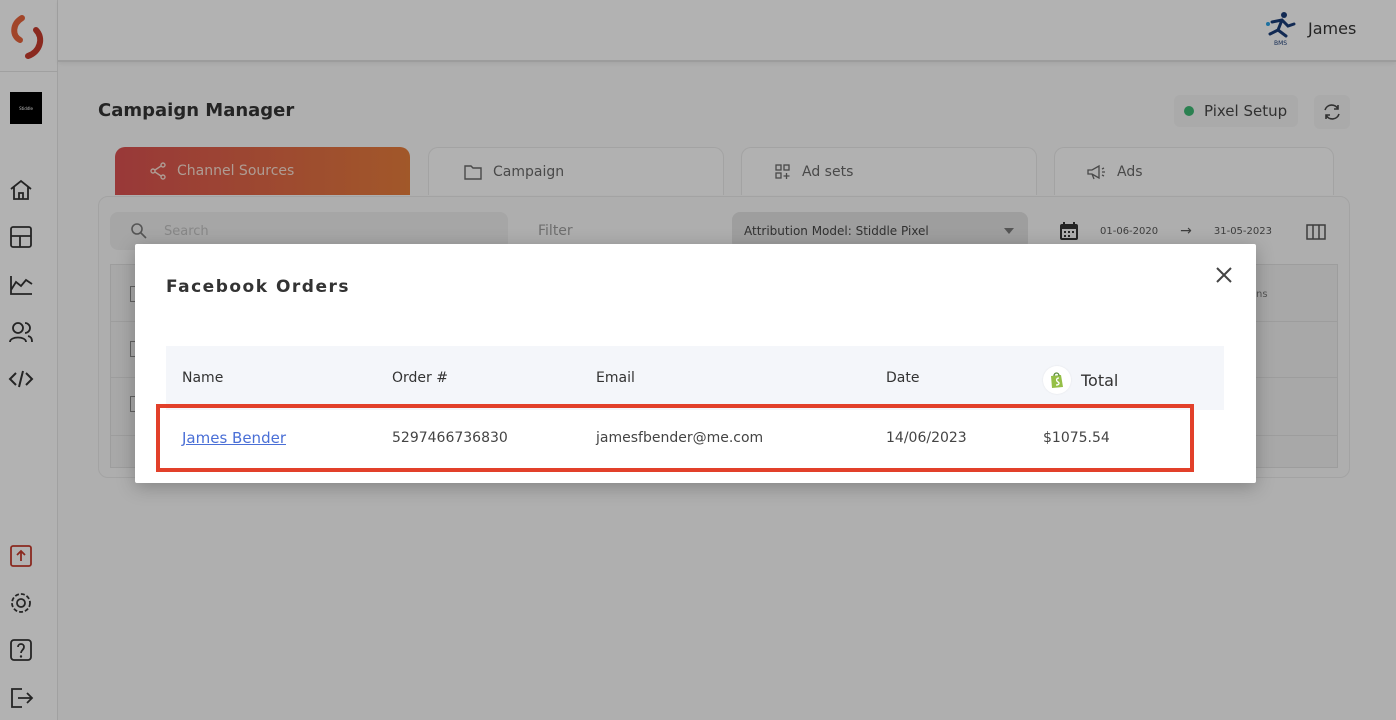  What do you see at coordinates (615, 378) in the screenshot?
I see `column-header-email: Email` at bounding box center [615, 378].